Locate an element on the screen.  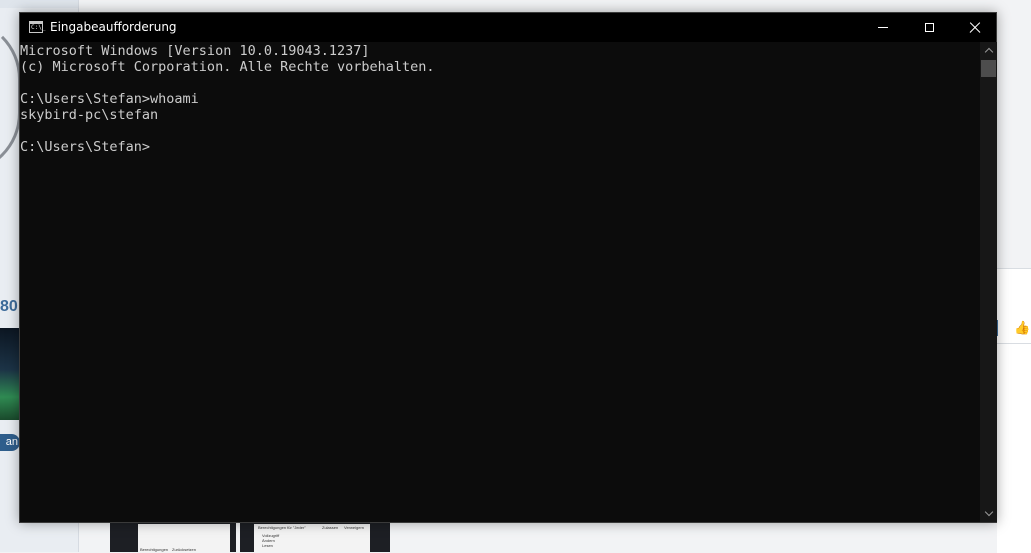
background-screenshot-label: Zulassen is located at coordinates (330, 527).